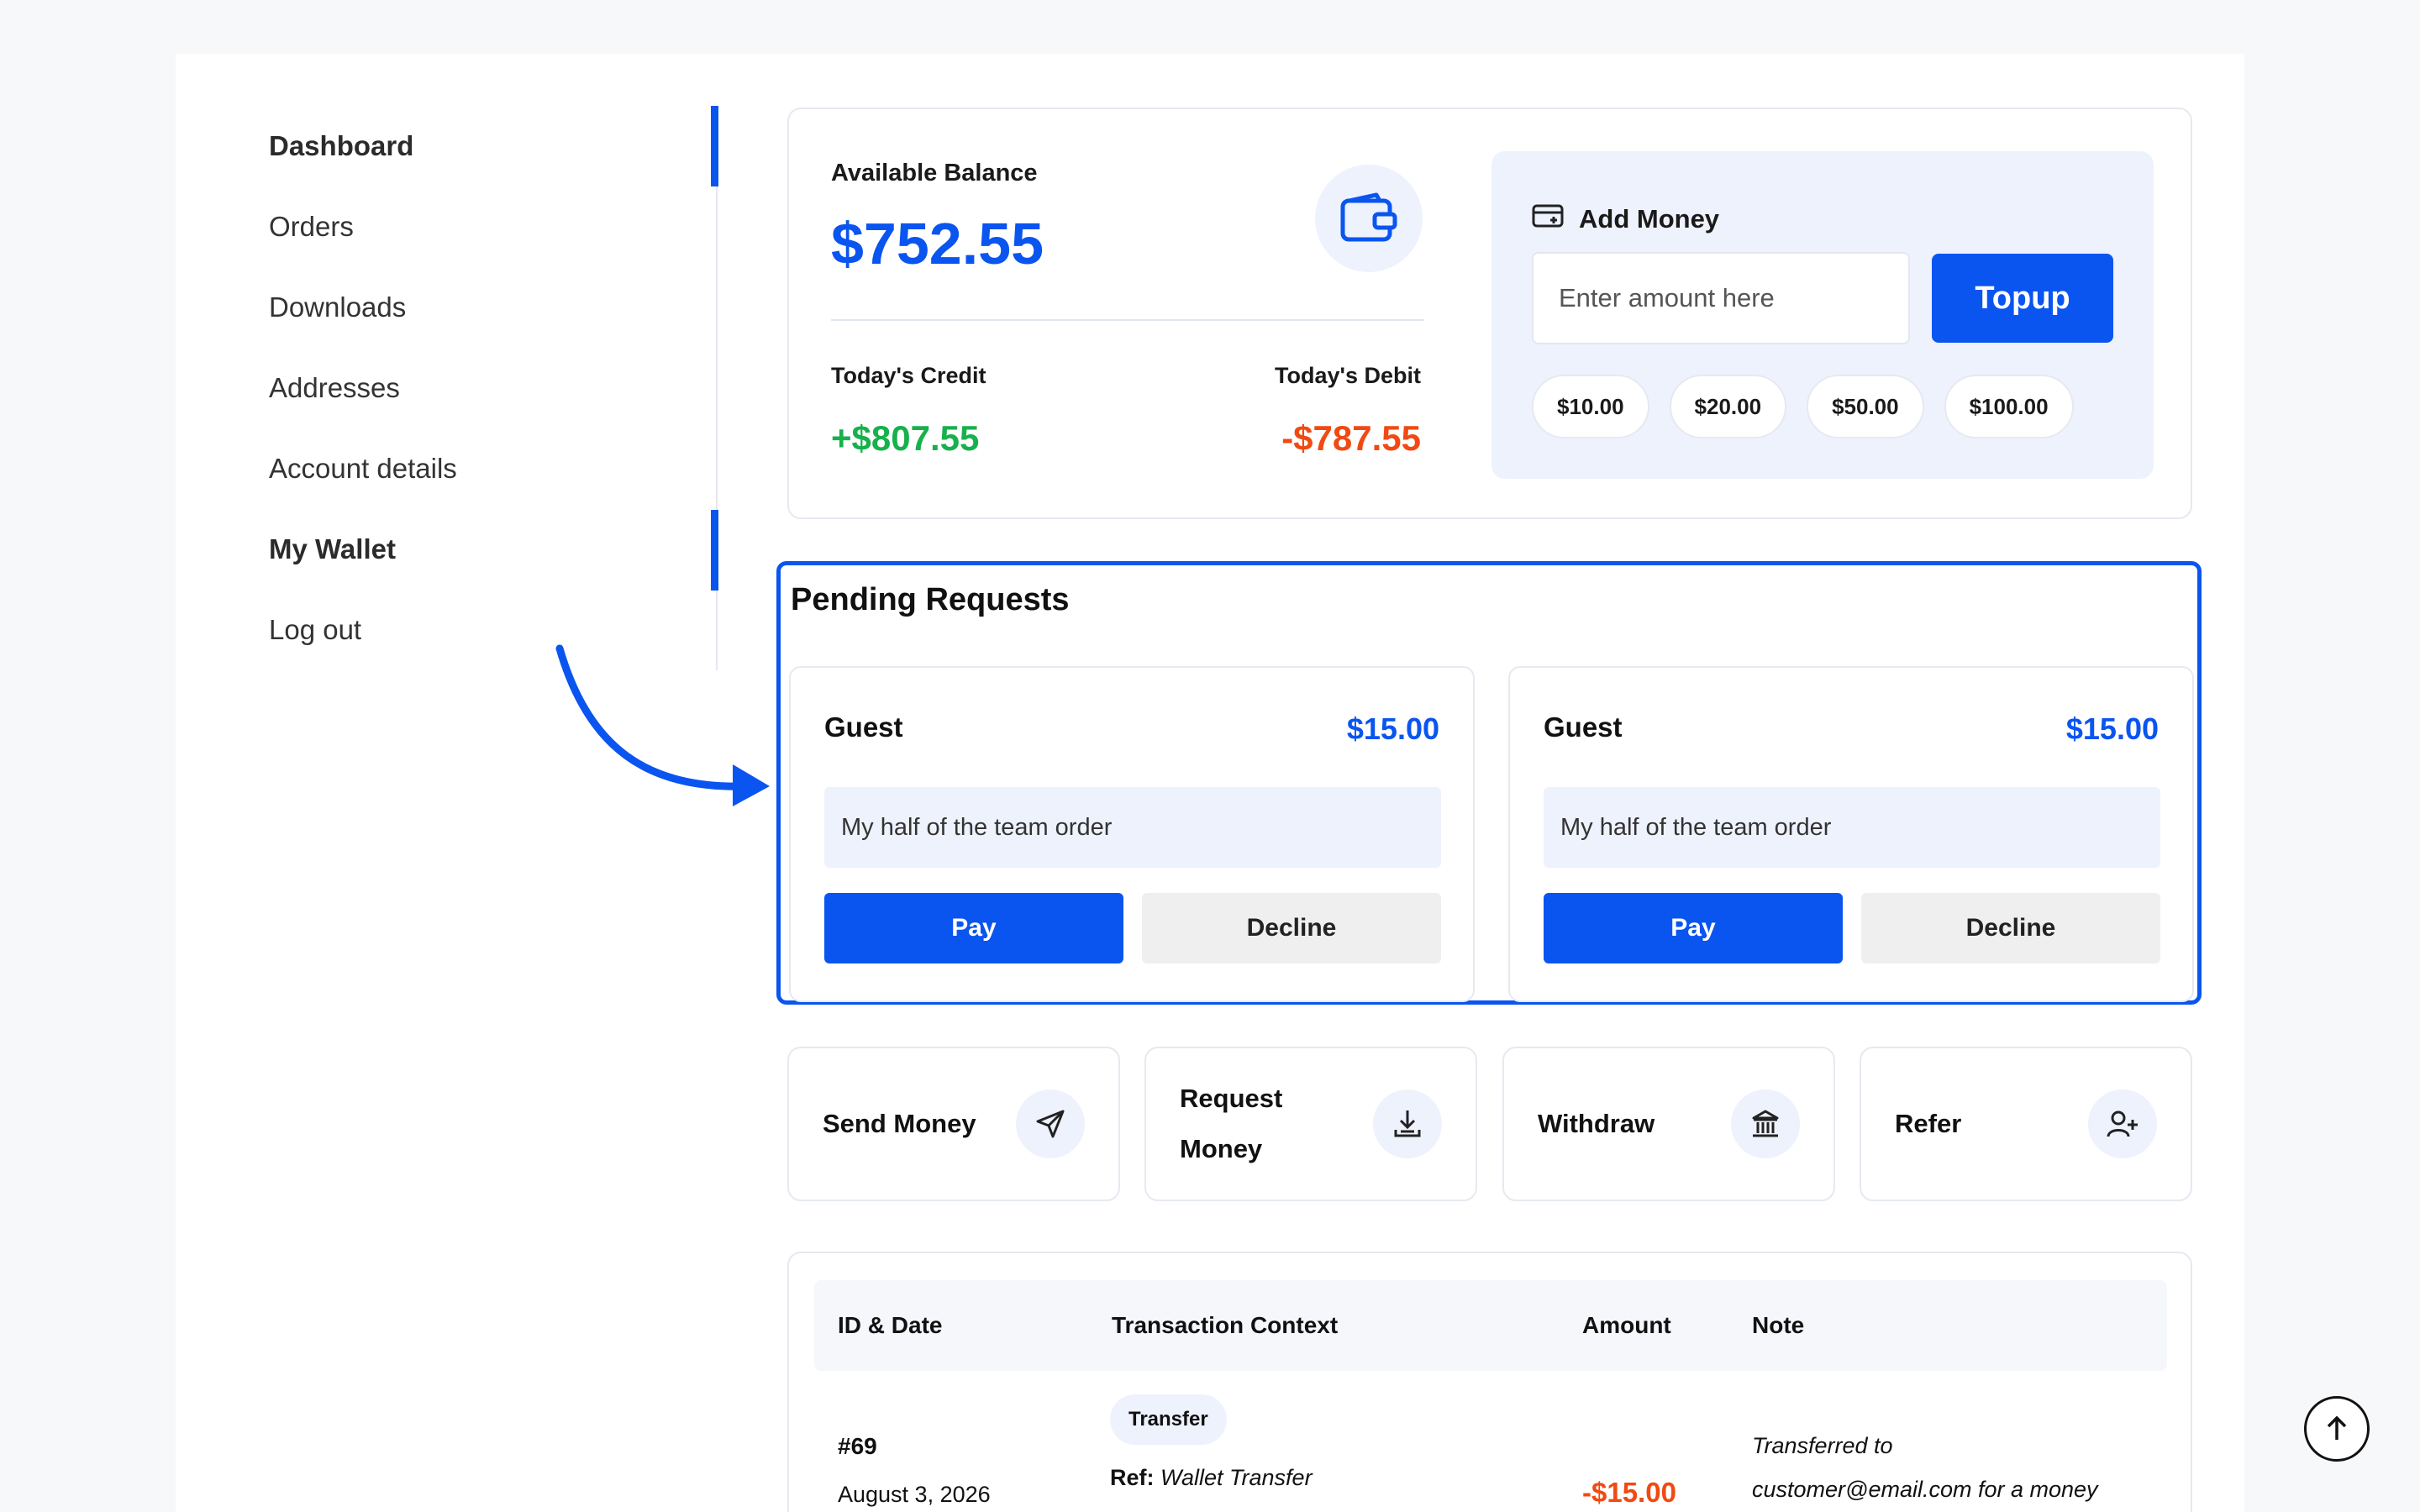 This screenshot has height=1512, width=2420. I want to click on add-money-title: Add Money, so click(1625, 219).